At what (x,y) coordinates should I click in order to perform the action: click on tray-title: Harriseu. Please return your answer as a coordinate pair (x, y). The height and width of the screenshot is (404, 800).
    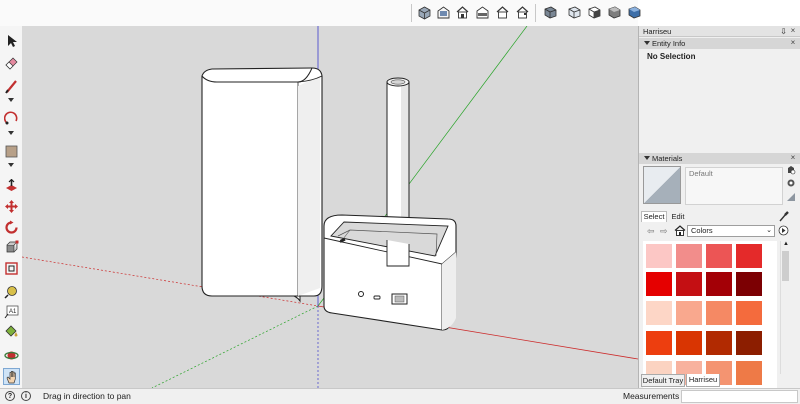
    Looking at the image, I should click on (657, 31).